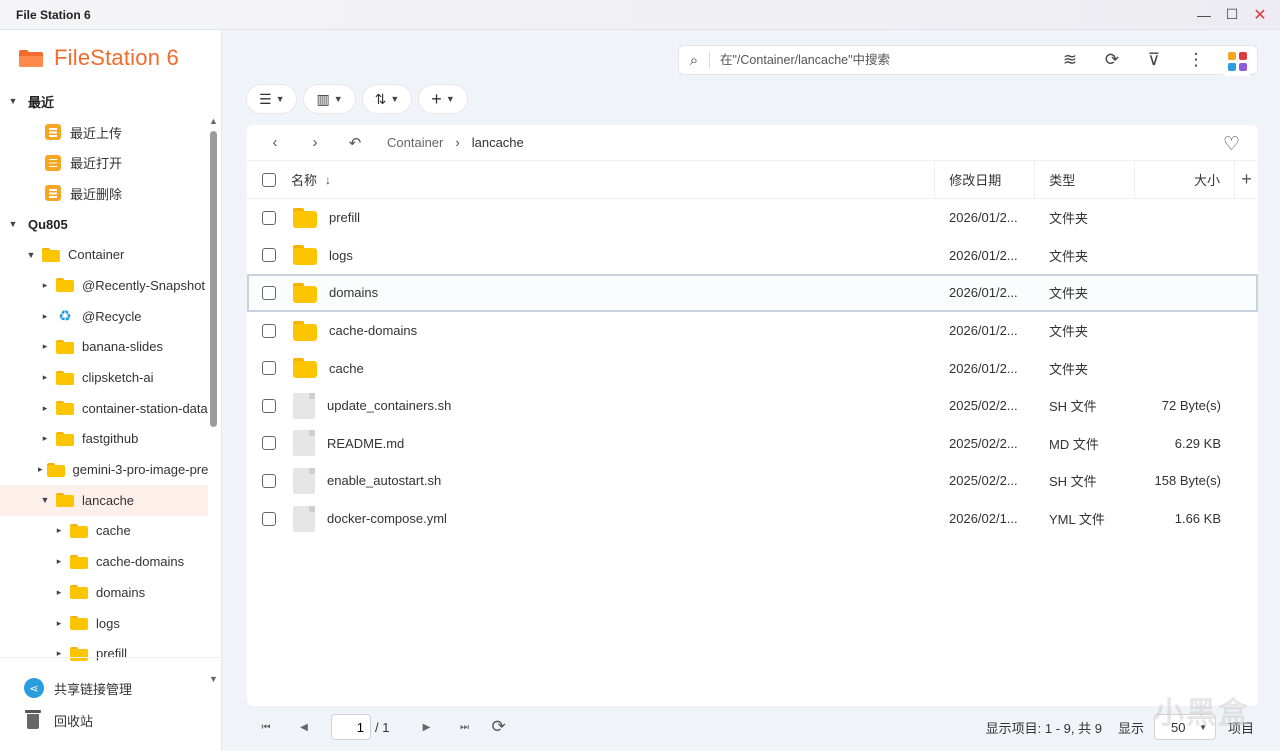  I want to click on next-page-icon: ▶, so click(426, 727).